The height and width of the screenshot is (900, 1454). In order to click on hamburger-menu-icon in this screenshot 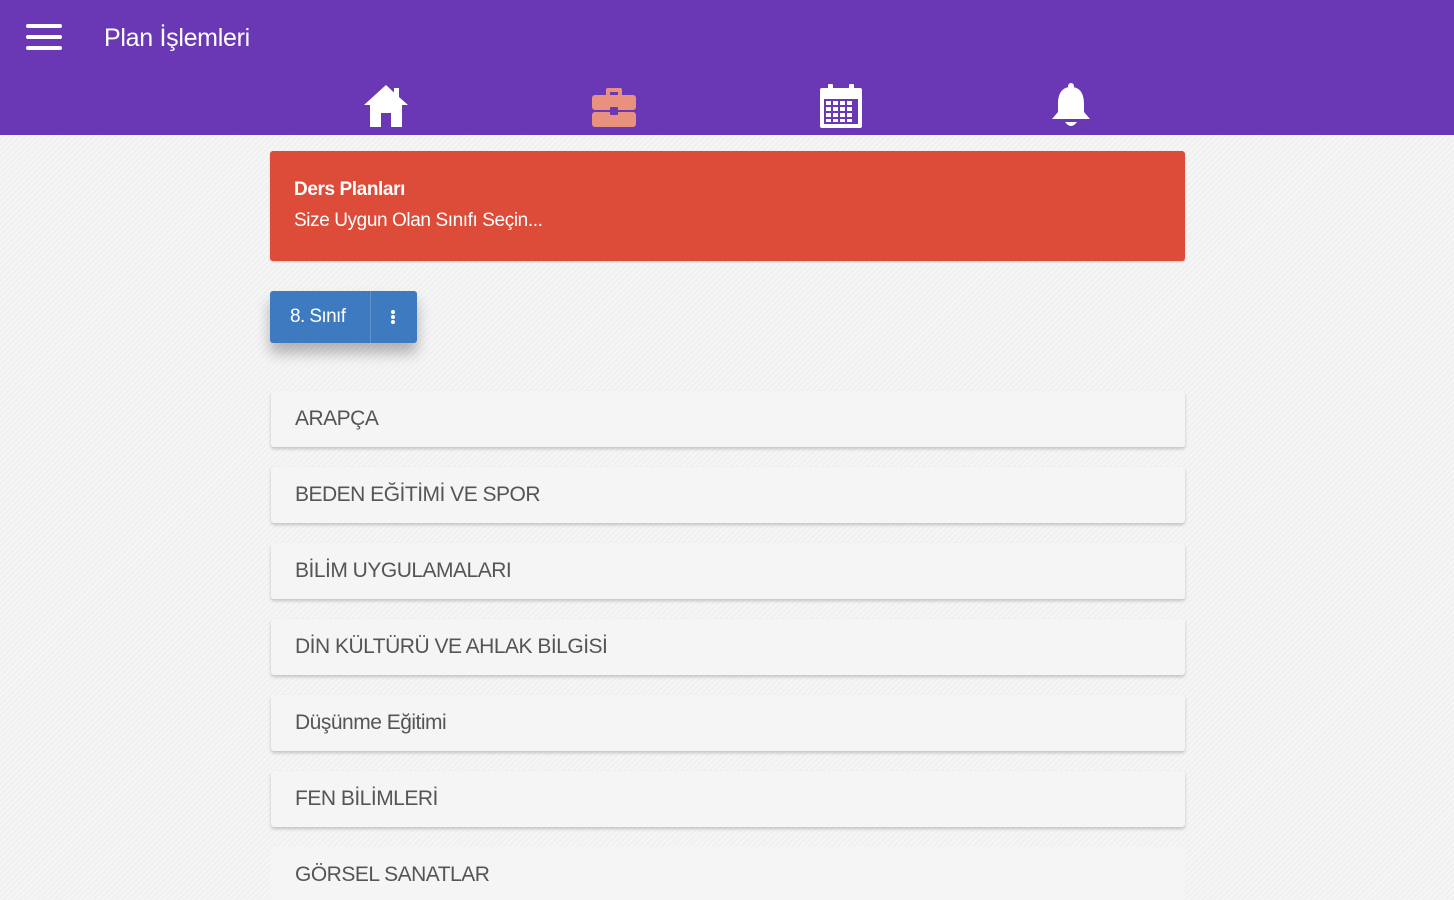, I will do `click(44, 37)`.